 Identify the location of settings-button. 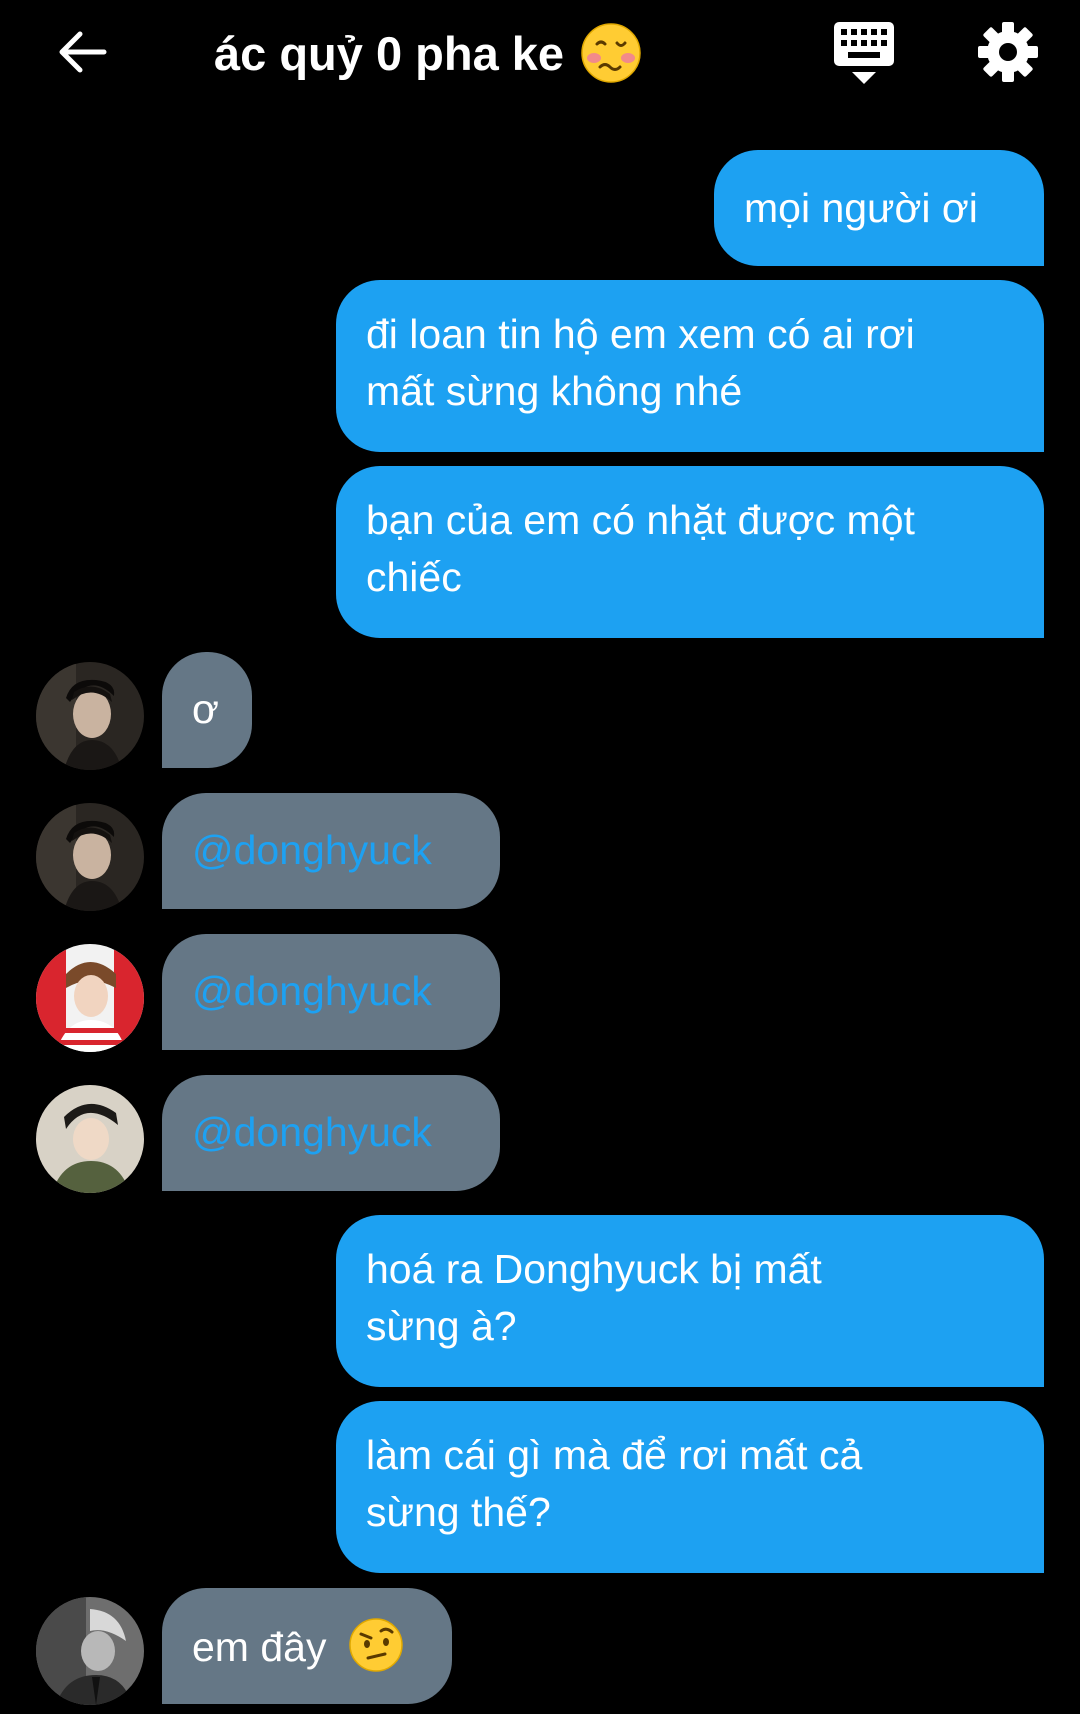
(1008, 52).